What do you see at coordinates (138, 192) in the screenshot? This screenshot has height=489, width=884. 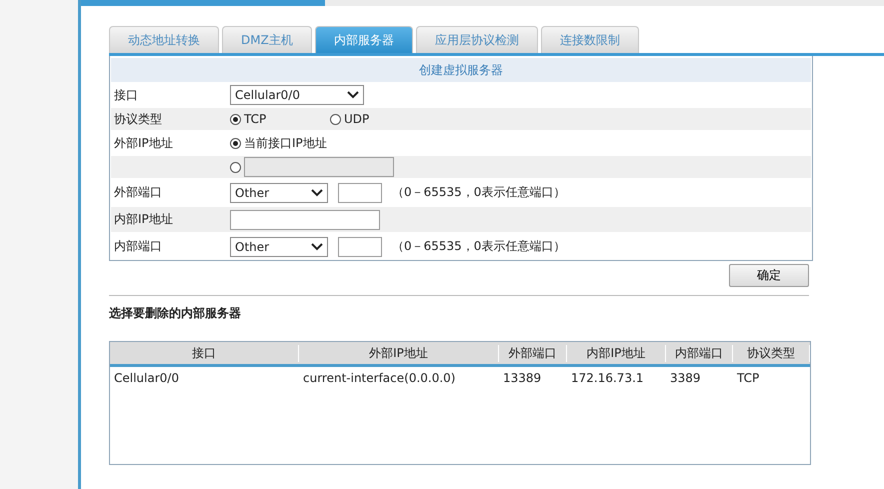 I see `field-label: 外部端口` at bounding box center [138, 192].